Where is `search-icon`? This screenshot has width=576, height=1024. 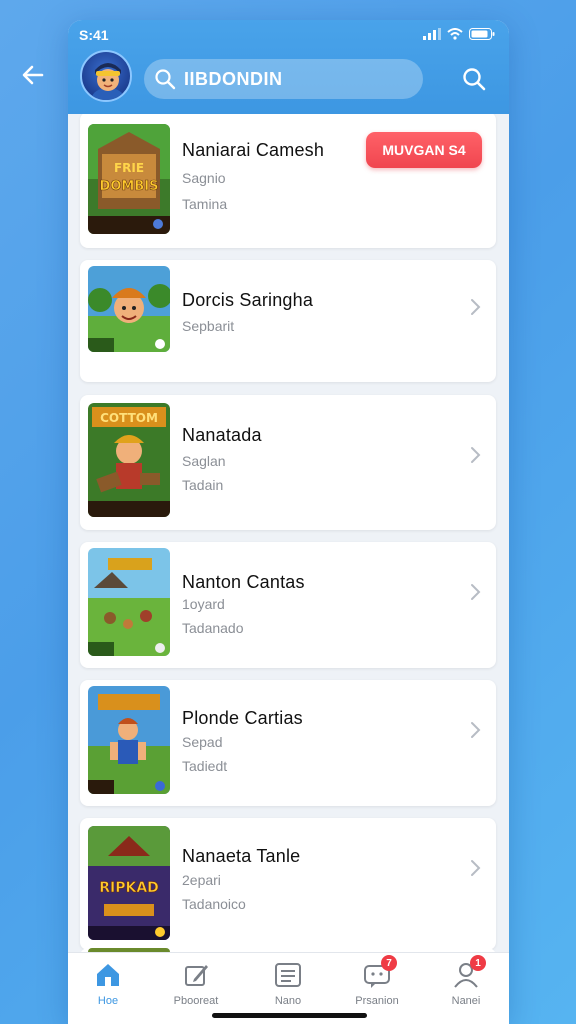
search-icon is located at coordinates (165, 79).